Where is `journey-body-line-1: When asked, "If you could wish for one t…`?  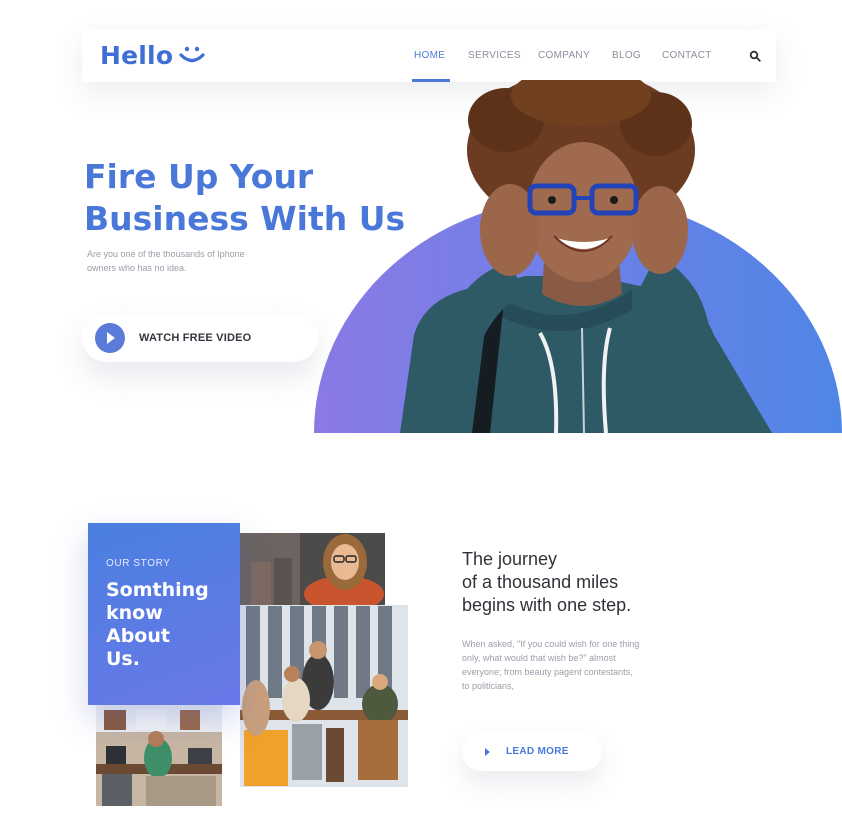
journey-body-line-1: When asked, "If you could wish for one t… is located at coordinates (551, 644).